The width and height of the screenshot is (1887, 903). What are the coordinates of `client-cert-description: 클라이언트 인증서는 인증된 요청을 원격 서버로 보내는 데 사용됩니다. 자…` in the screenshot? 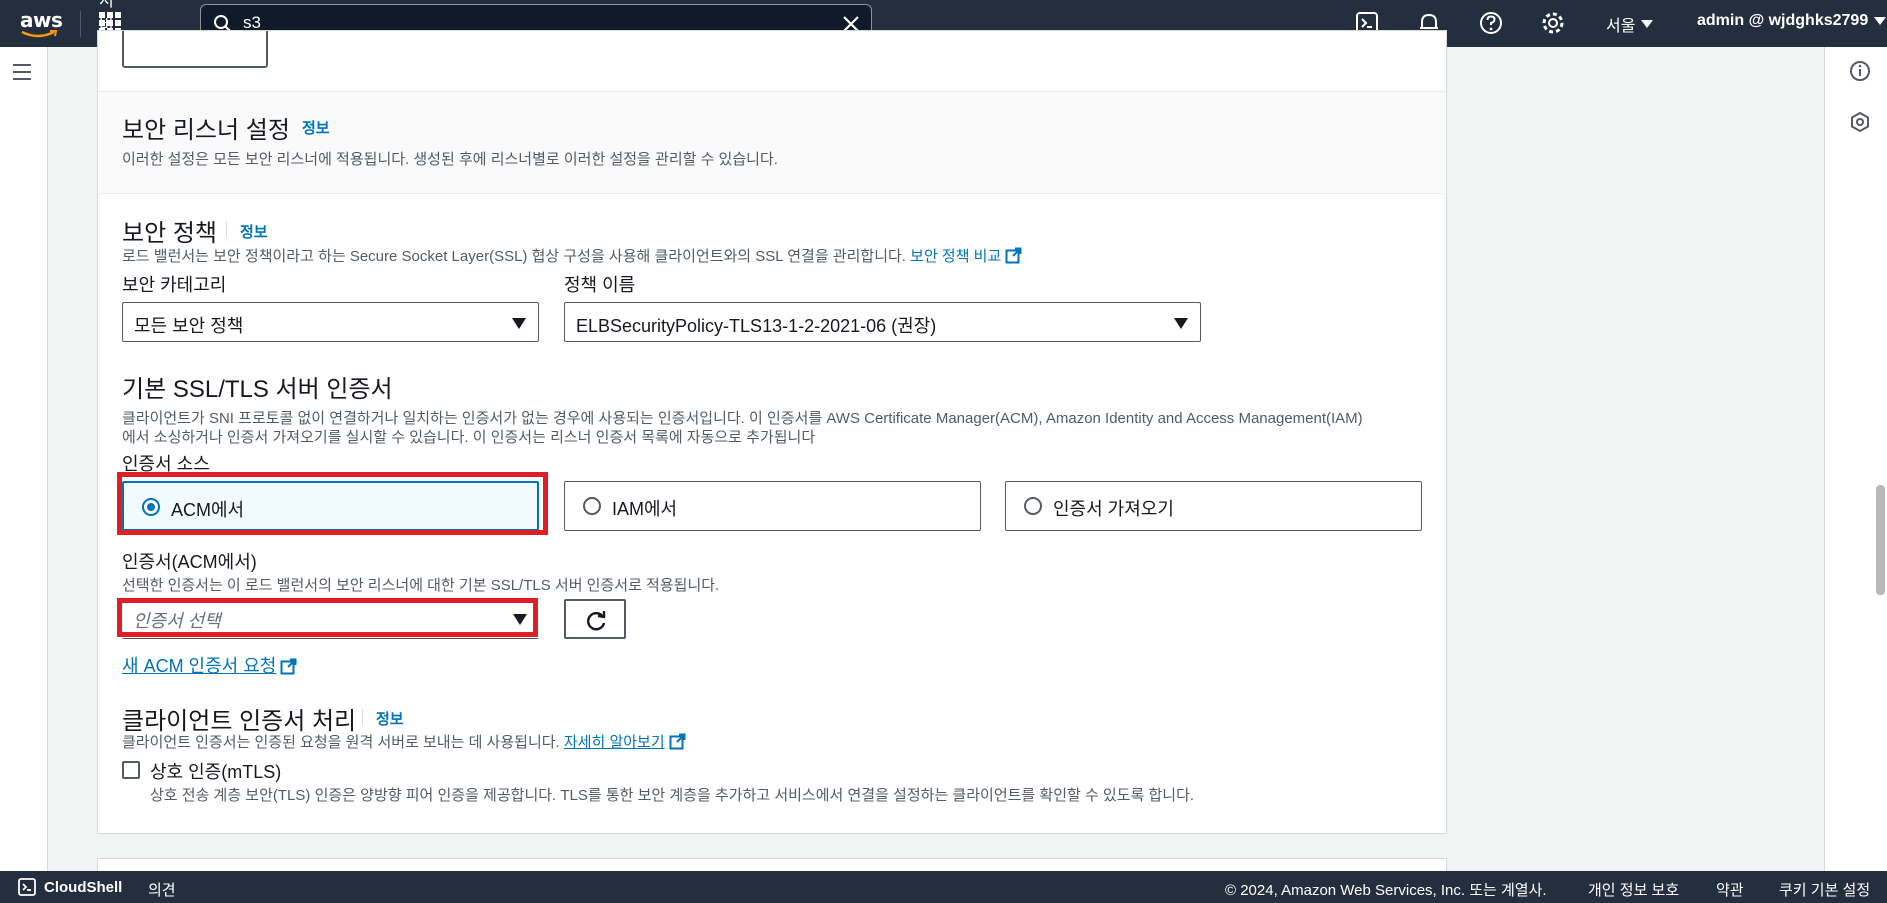 It's located at (404, 741).